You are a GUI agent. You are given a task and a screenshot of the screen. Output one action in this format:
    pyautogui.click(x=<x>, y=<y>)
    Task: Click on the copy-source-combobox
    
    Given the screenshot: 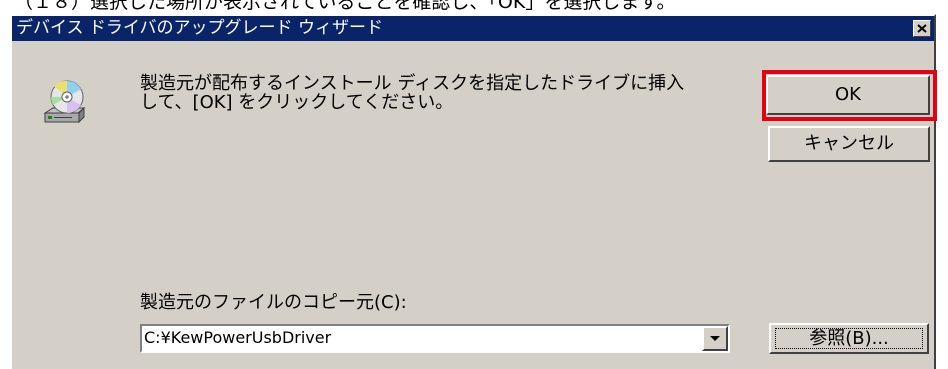 What is the action you would take?
    pyautogui.click(x=435, y=338)
    